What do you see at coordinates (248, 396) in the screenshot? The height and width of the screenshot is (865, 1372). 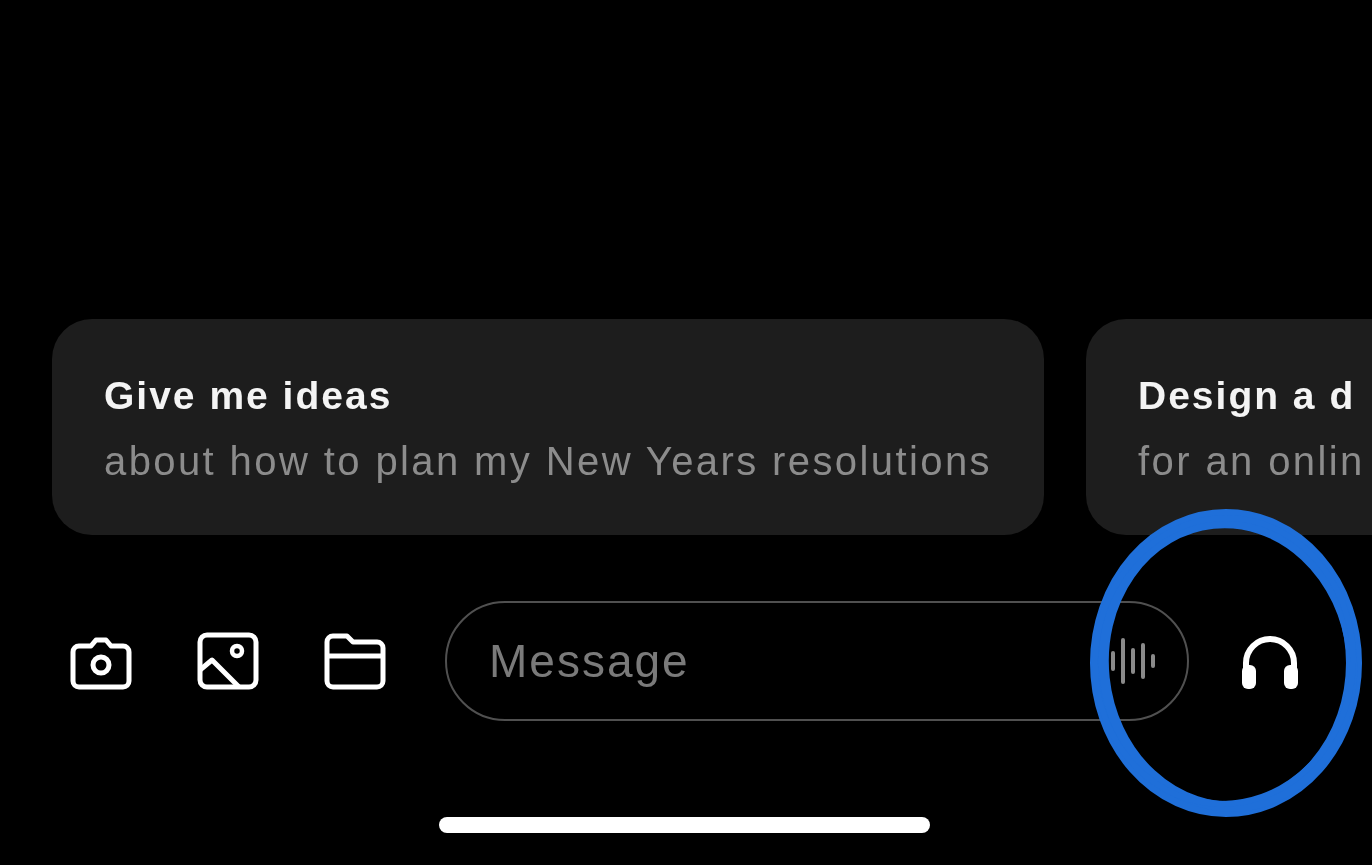 I see `suggestion-title: Give me ideas` at bounding box center [248, 396].